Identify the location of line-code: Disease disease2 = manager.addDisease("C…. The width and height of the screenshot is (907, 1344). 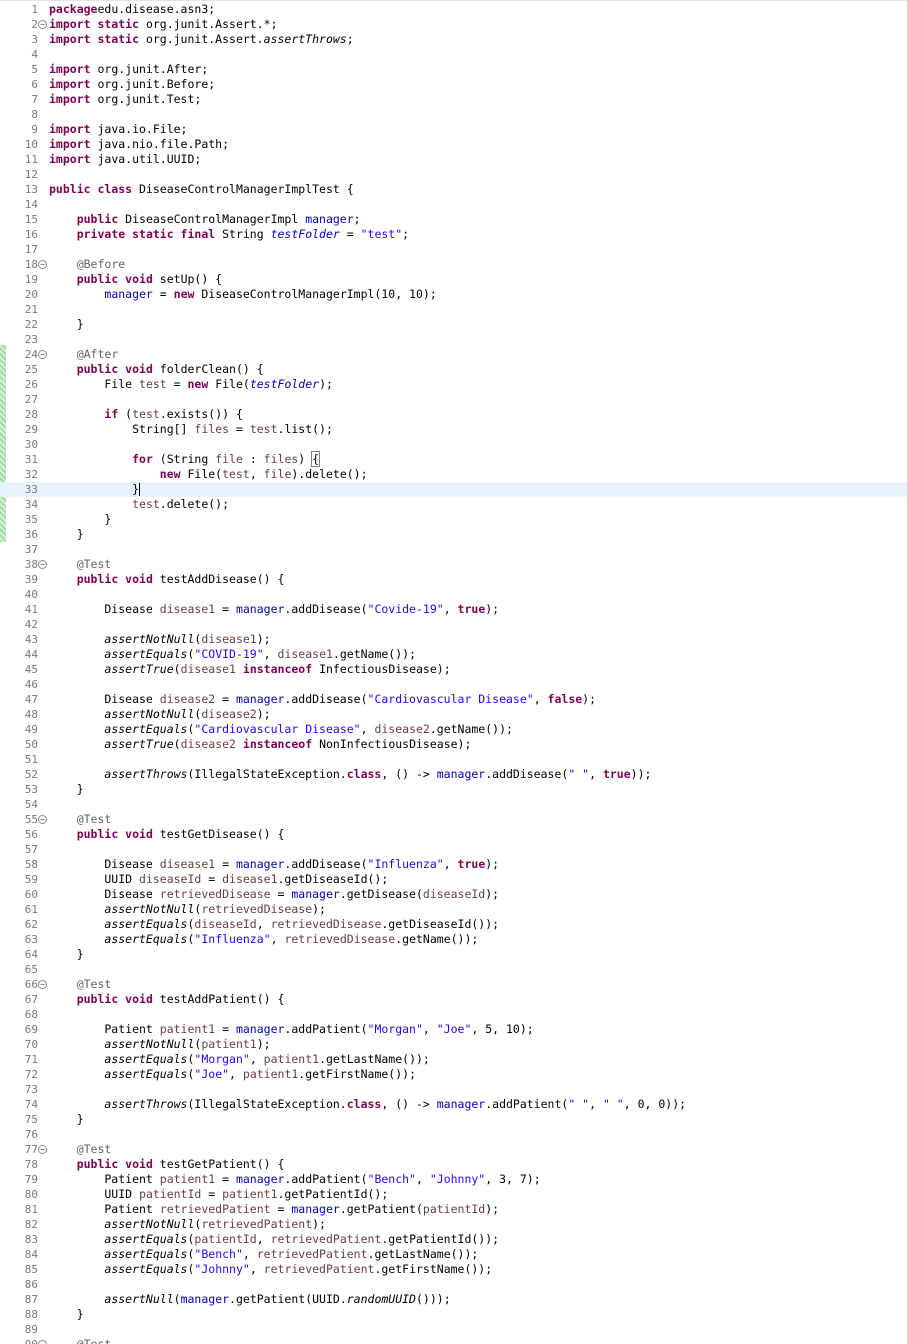
(322, 699).